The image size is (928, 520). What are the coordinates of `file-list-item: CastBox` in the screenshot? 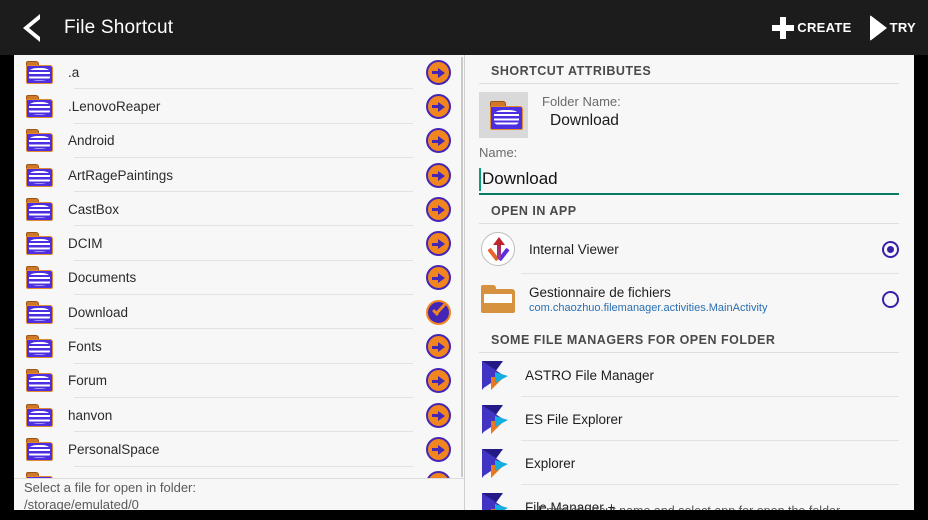 It's located at (239, 209).